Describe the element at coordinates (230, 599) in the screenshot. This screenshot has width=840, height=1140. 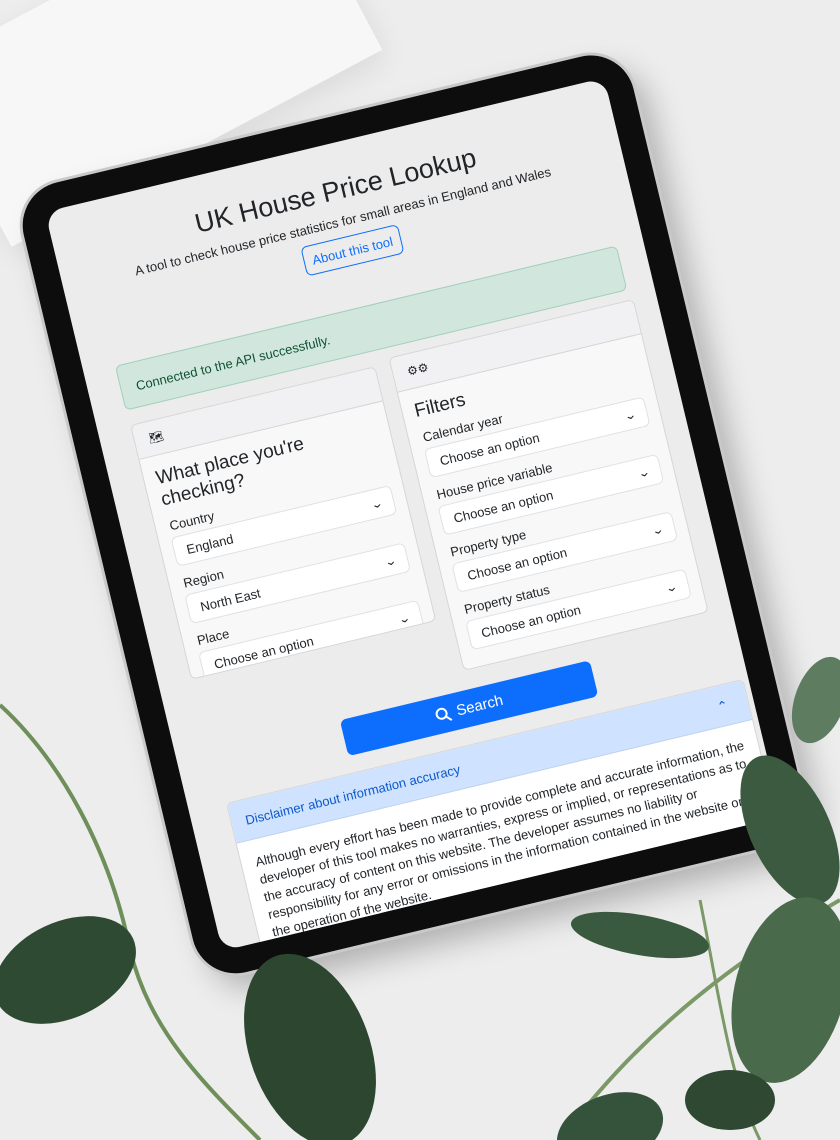
I see `region-value: North East` at that location.